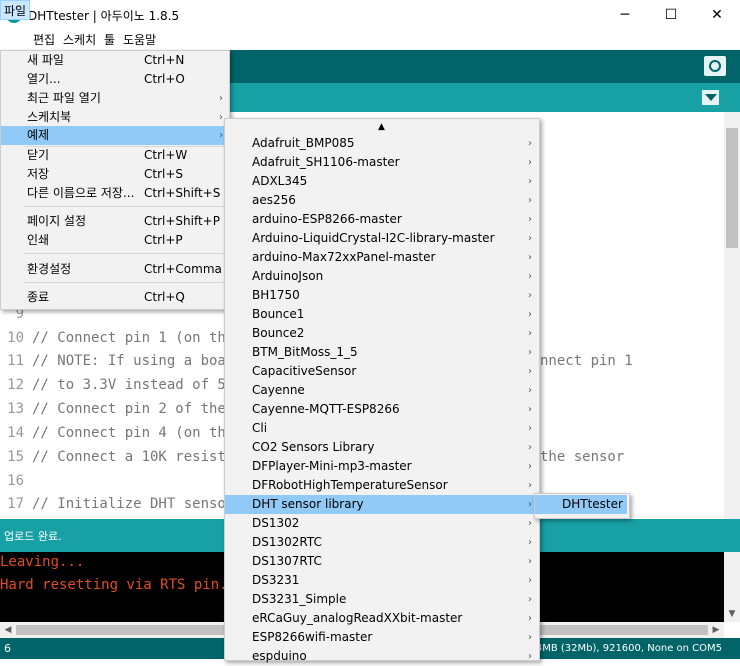  What do you see at coordinates (381, 542) in the screenshot?
I see `examples-item: DS1302RTC ›` at bounding box center [381, 542].